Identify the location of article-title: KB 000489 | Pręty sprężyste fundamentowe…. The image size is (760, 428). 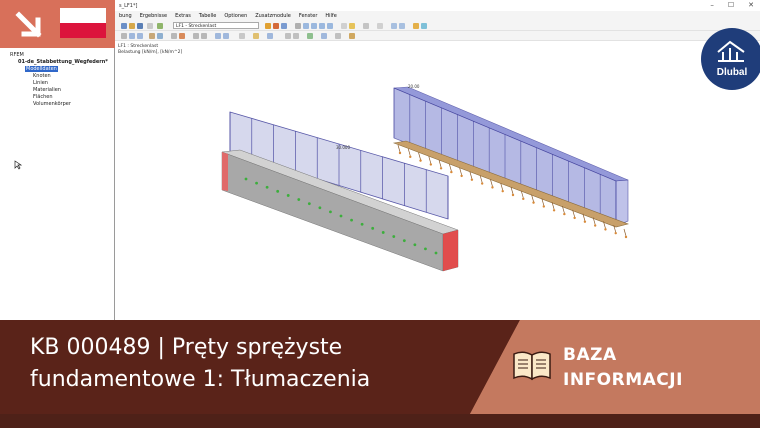
(255, 364).